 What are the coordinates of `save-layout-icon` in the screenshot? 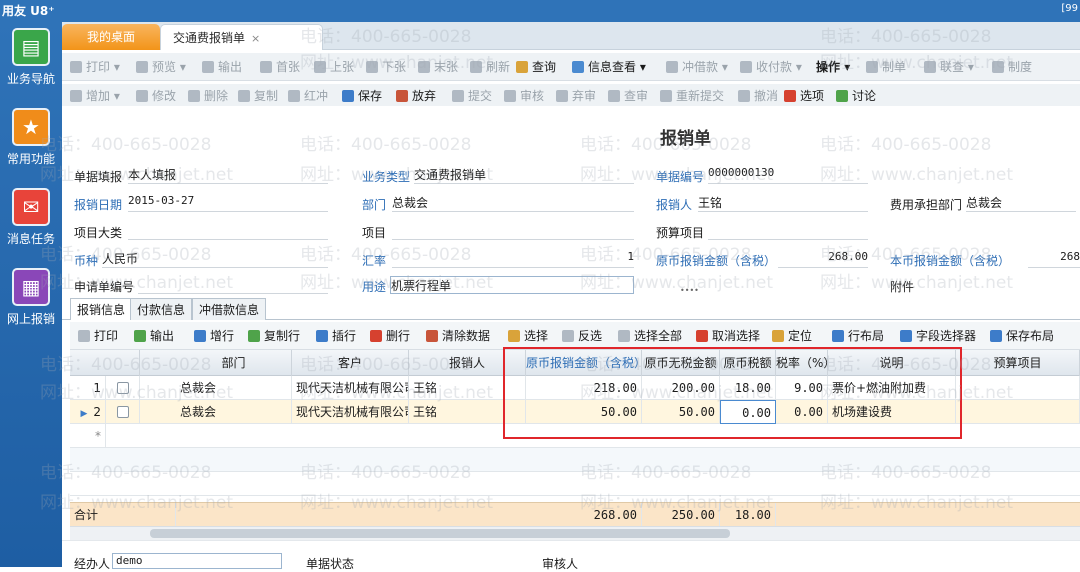 It's located at (996, 336).